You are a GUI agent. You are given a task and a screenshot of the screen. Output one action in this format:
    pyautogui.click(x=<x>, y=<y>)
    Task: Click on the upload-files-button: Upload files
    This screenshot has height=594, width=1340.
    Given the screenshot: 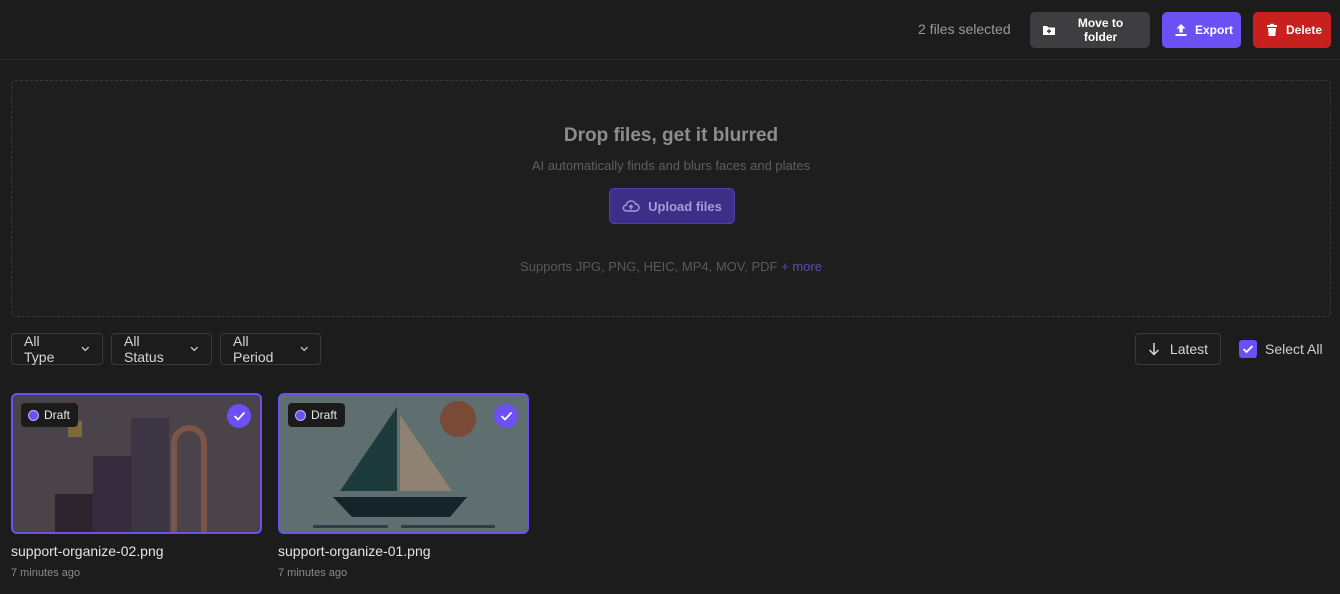 What is the action you would take?
    pyautogui.click(x=672, y=206)
    